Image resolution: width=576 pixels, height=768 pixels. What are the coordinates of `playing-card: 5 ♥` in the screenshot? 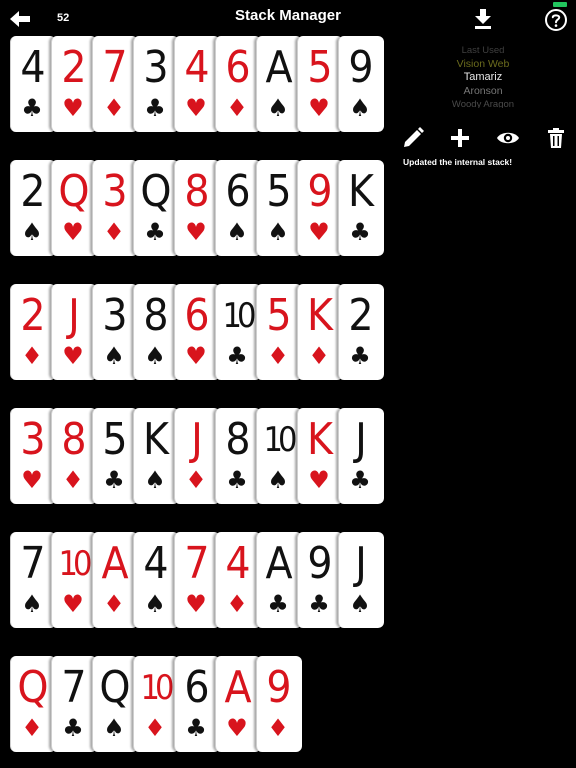 It's located at (320, 84).